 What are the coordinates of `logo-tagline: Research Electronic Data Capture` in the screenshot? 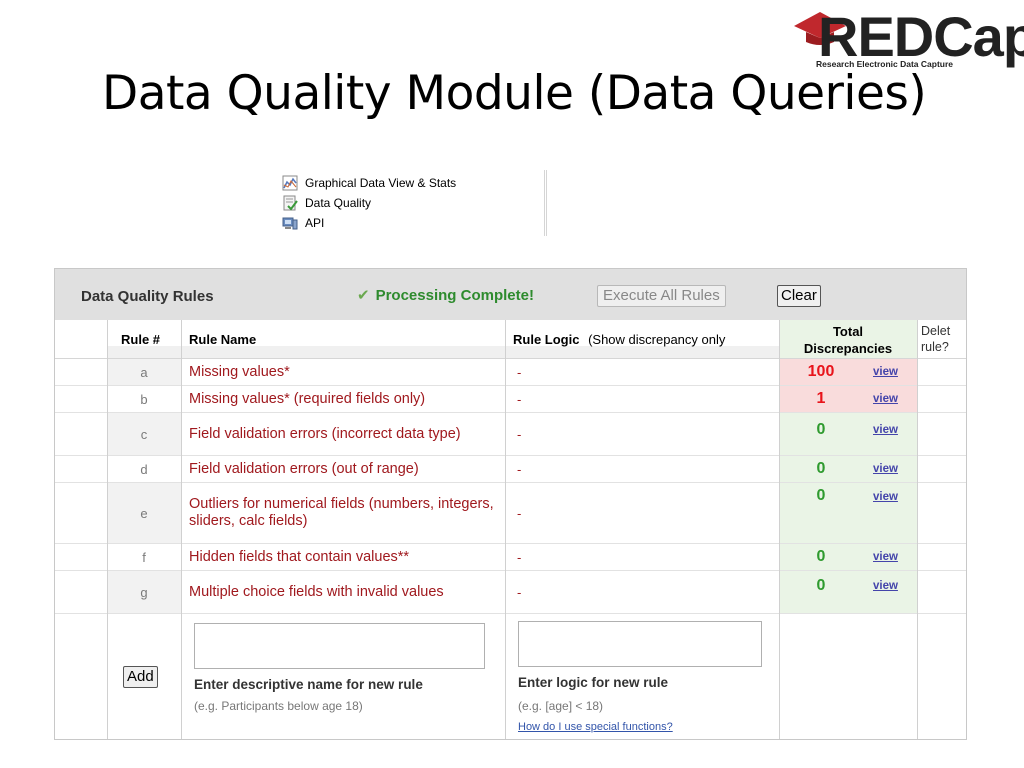 It's located at (884, 64).